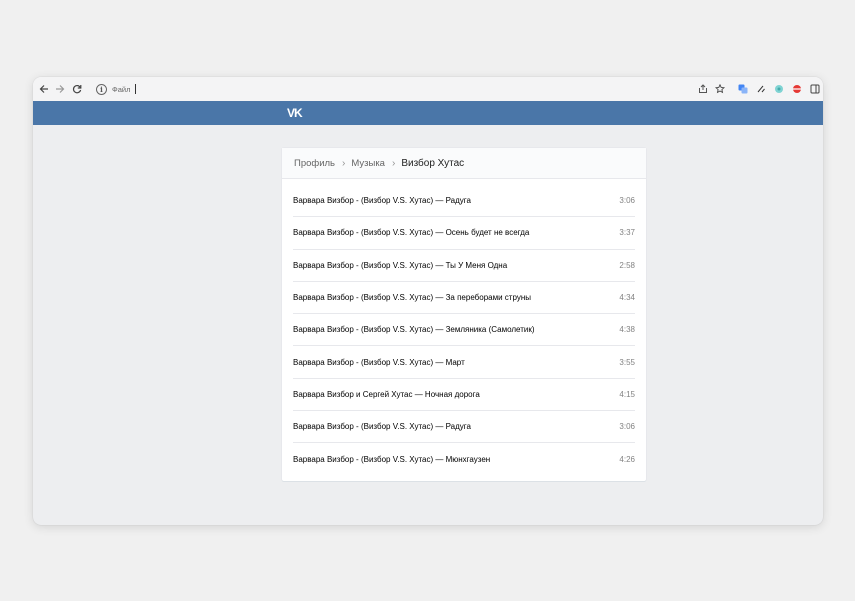 This screenshot has width=855, height=601. Describe the element at coordinates (101, 89) in the screenshot. I see `info-icon: i` at that location.